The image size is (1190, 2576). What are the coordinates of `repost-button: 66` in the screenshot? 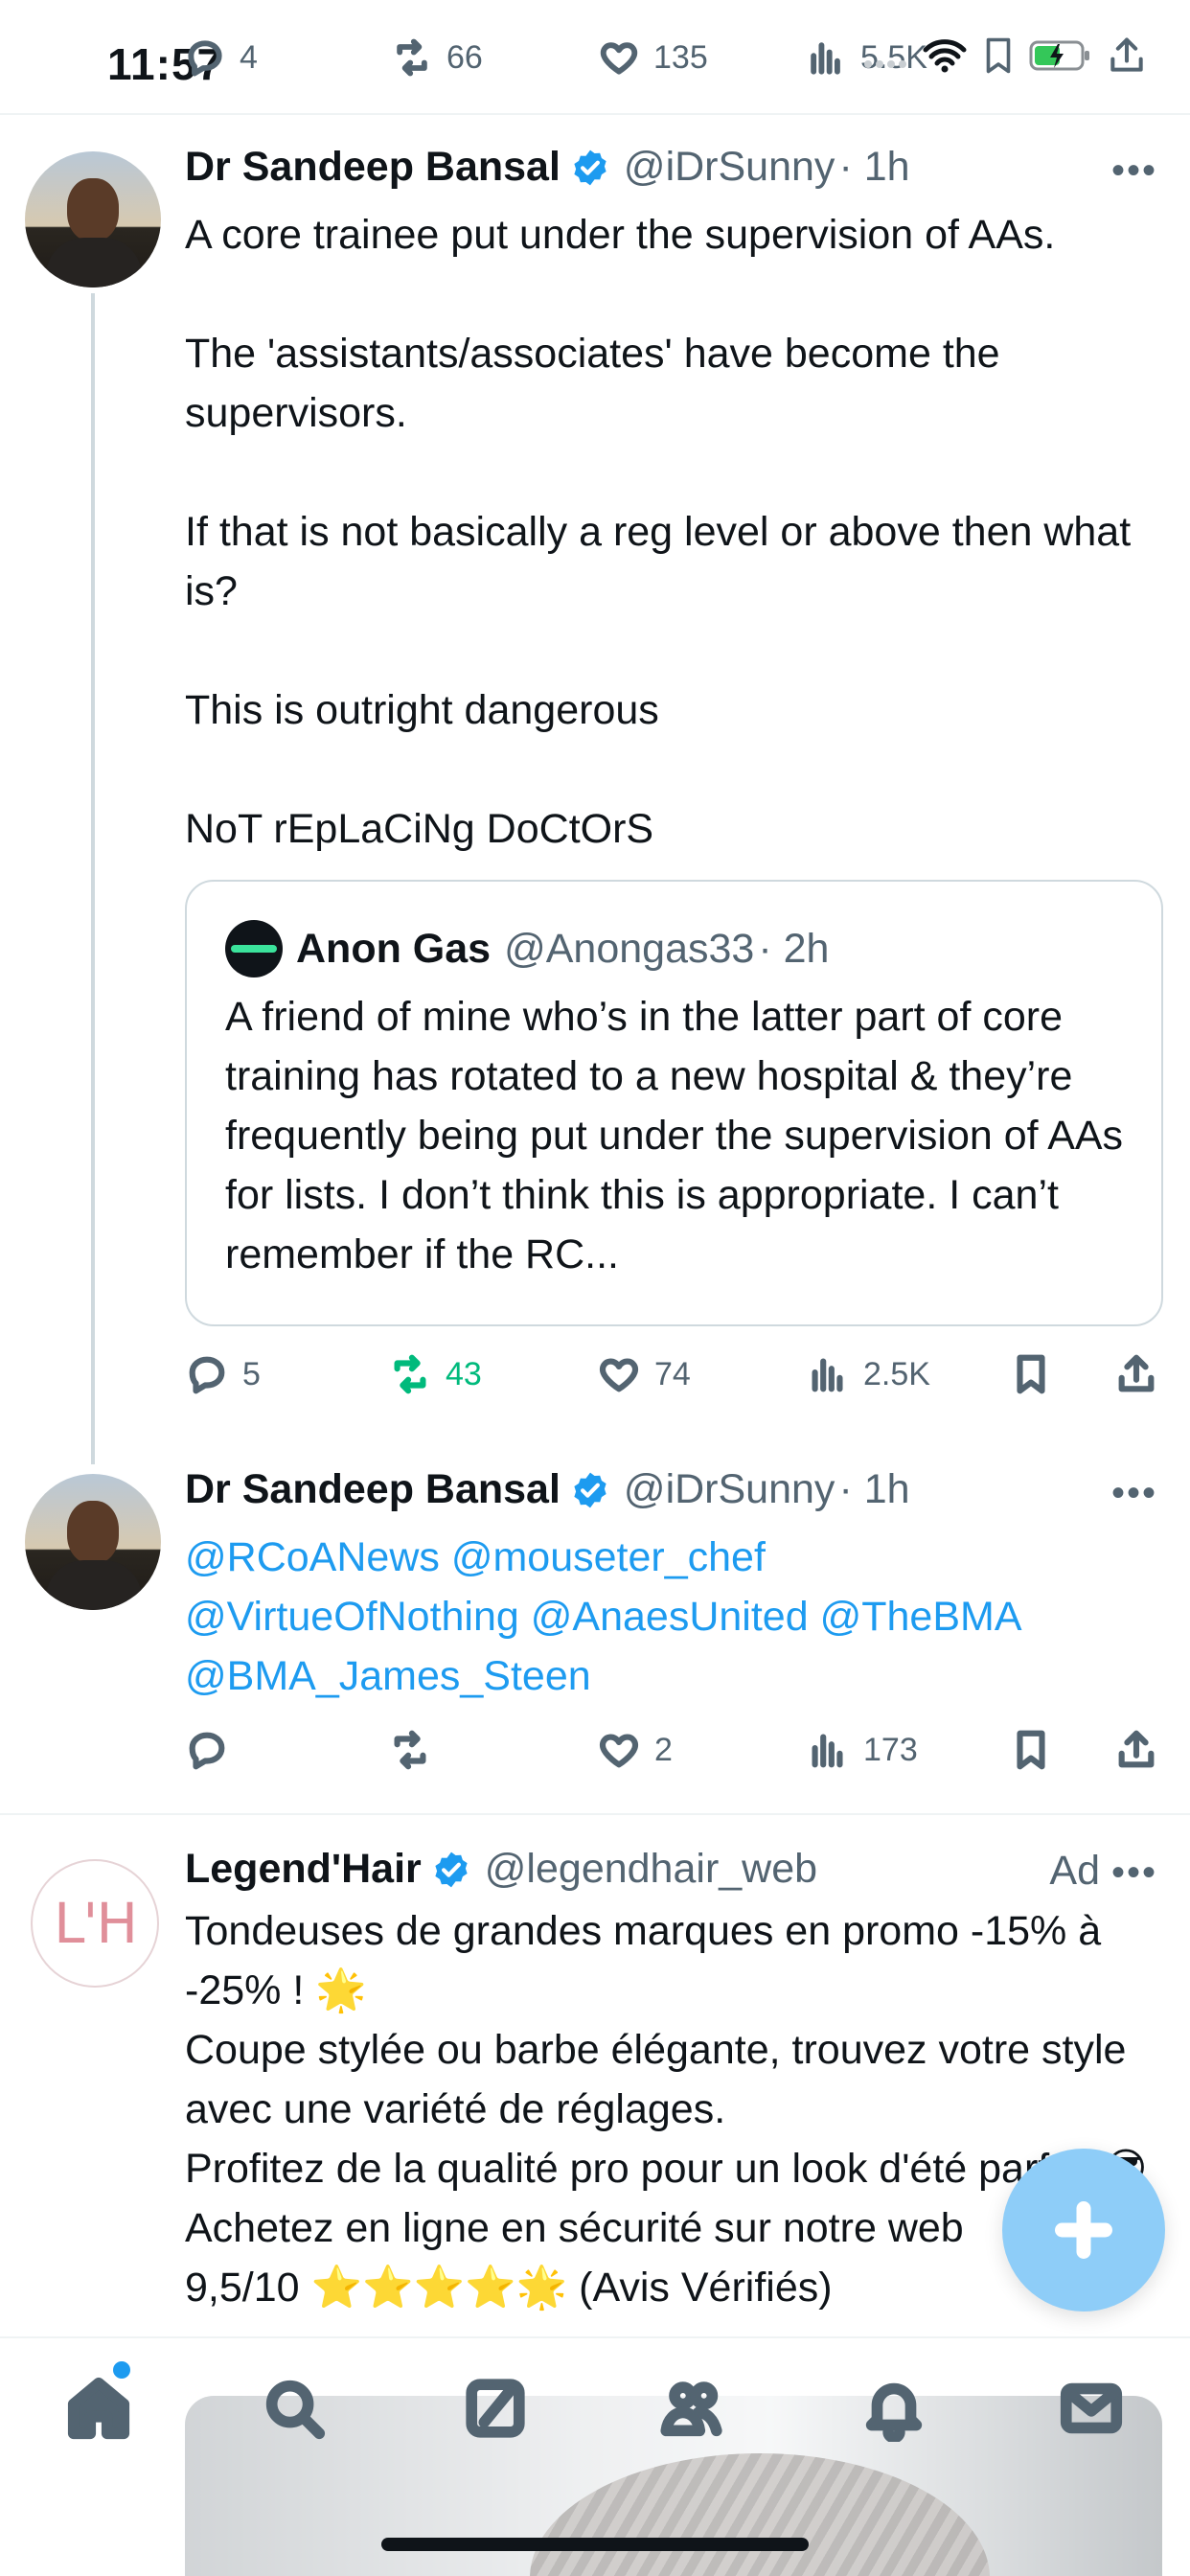 It's located at (437, 57).